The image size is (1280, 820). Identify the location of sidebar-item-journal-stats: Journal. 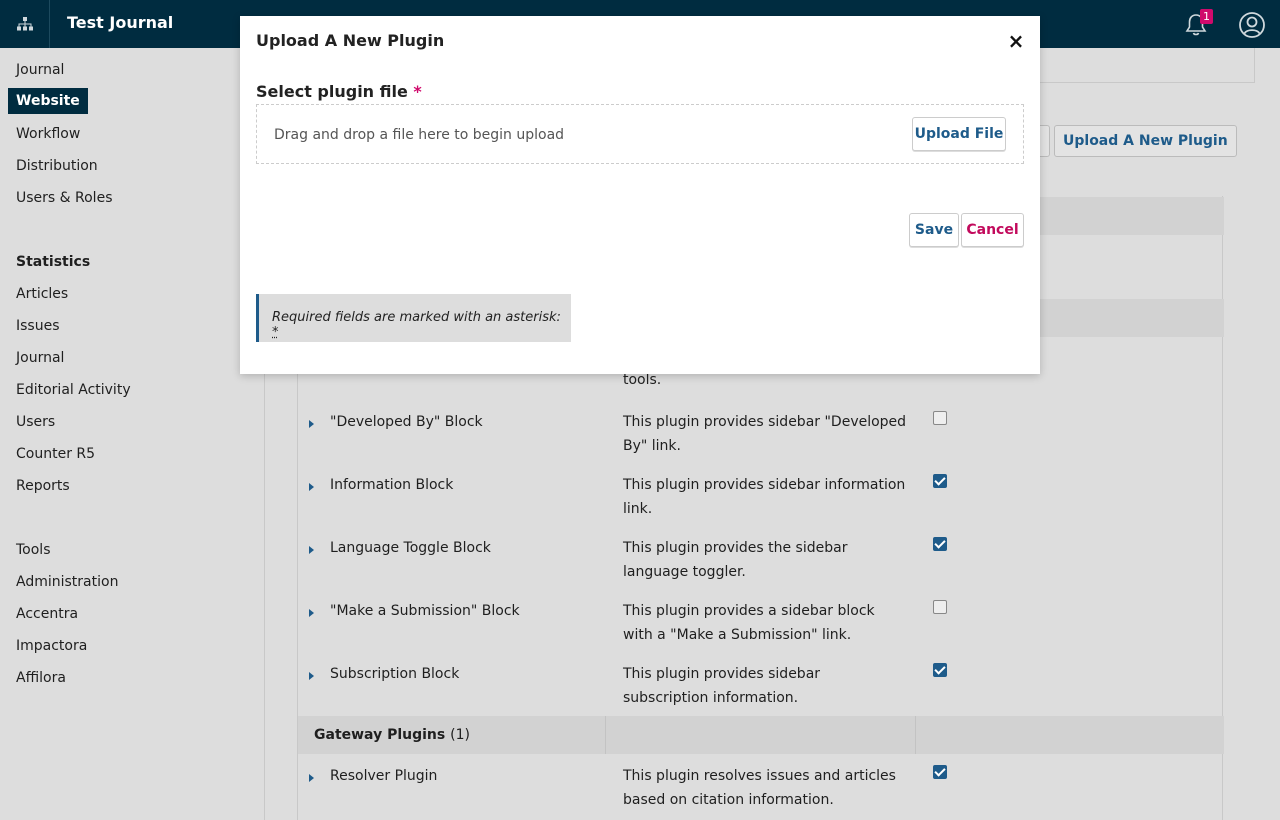
(40, 358).